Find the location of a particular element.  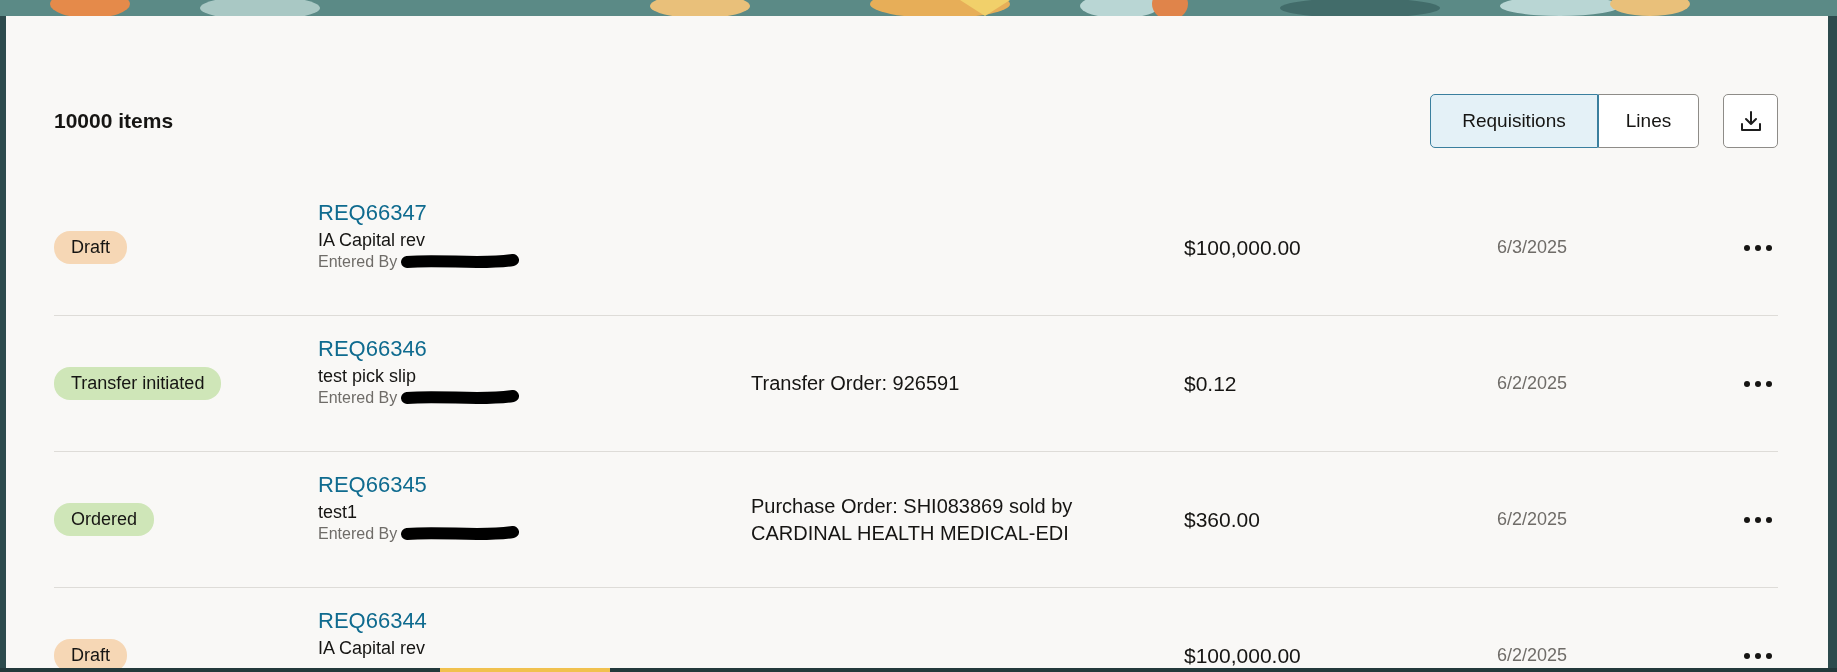

order-reference: Purchase Order: SHI083869 sold by CARDINAL HEALTH MEDICAL-EDI is located at coordinates (912, 519).